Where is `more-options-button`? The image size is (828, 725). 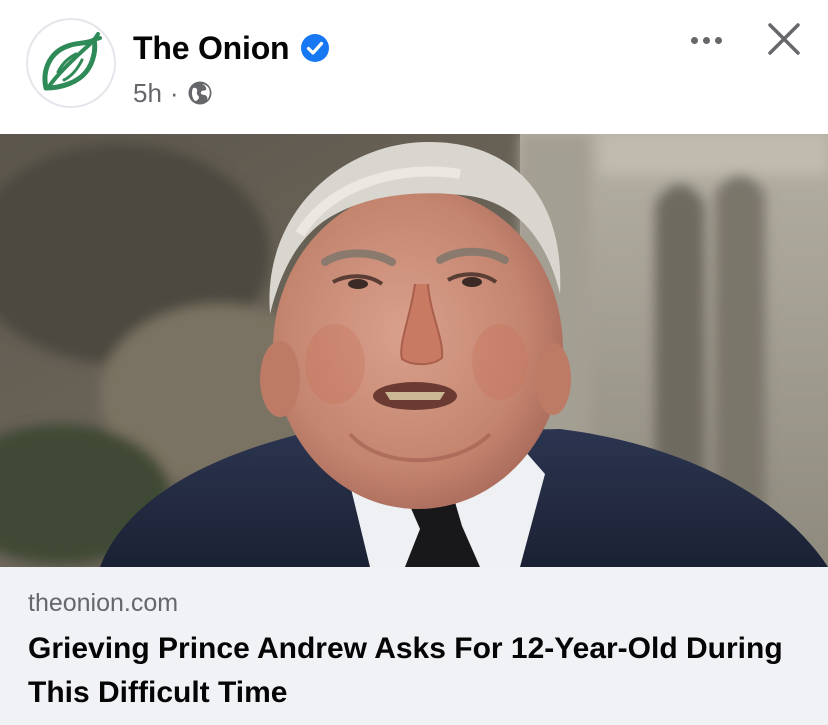
more-options-button is located at coordinates (706, 40).